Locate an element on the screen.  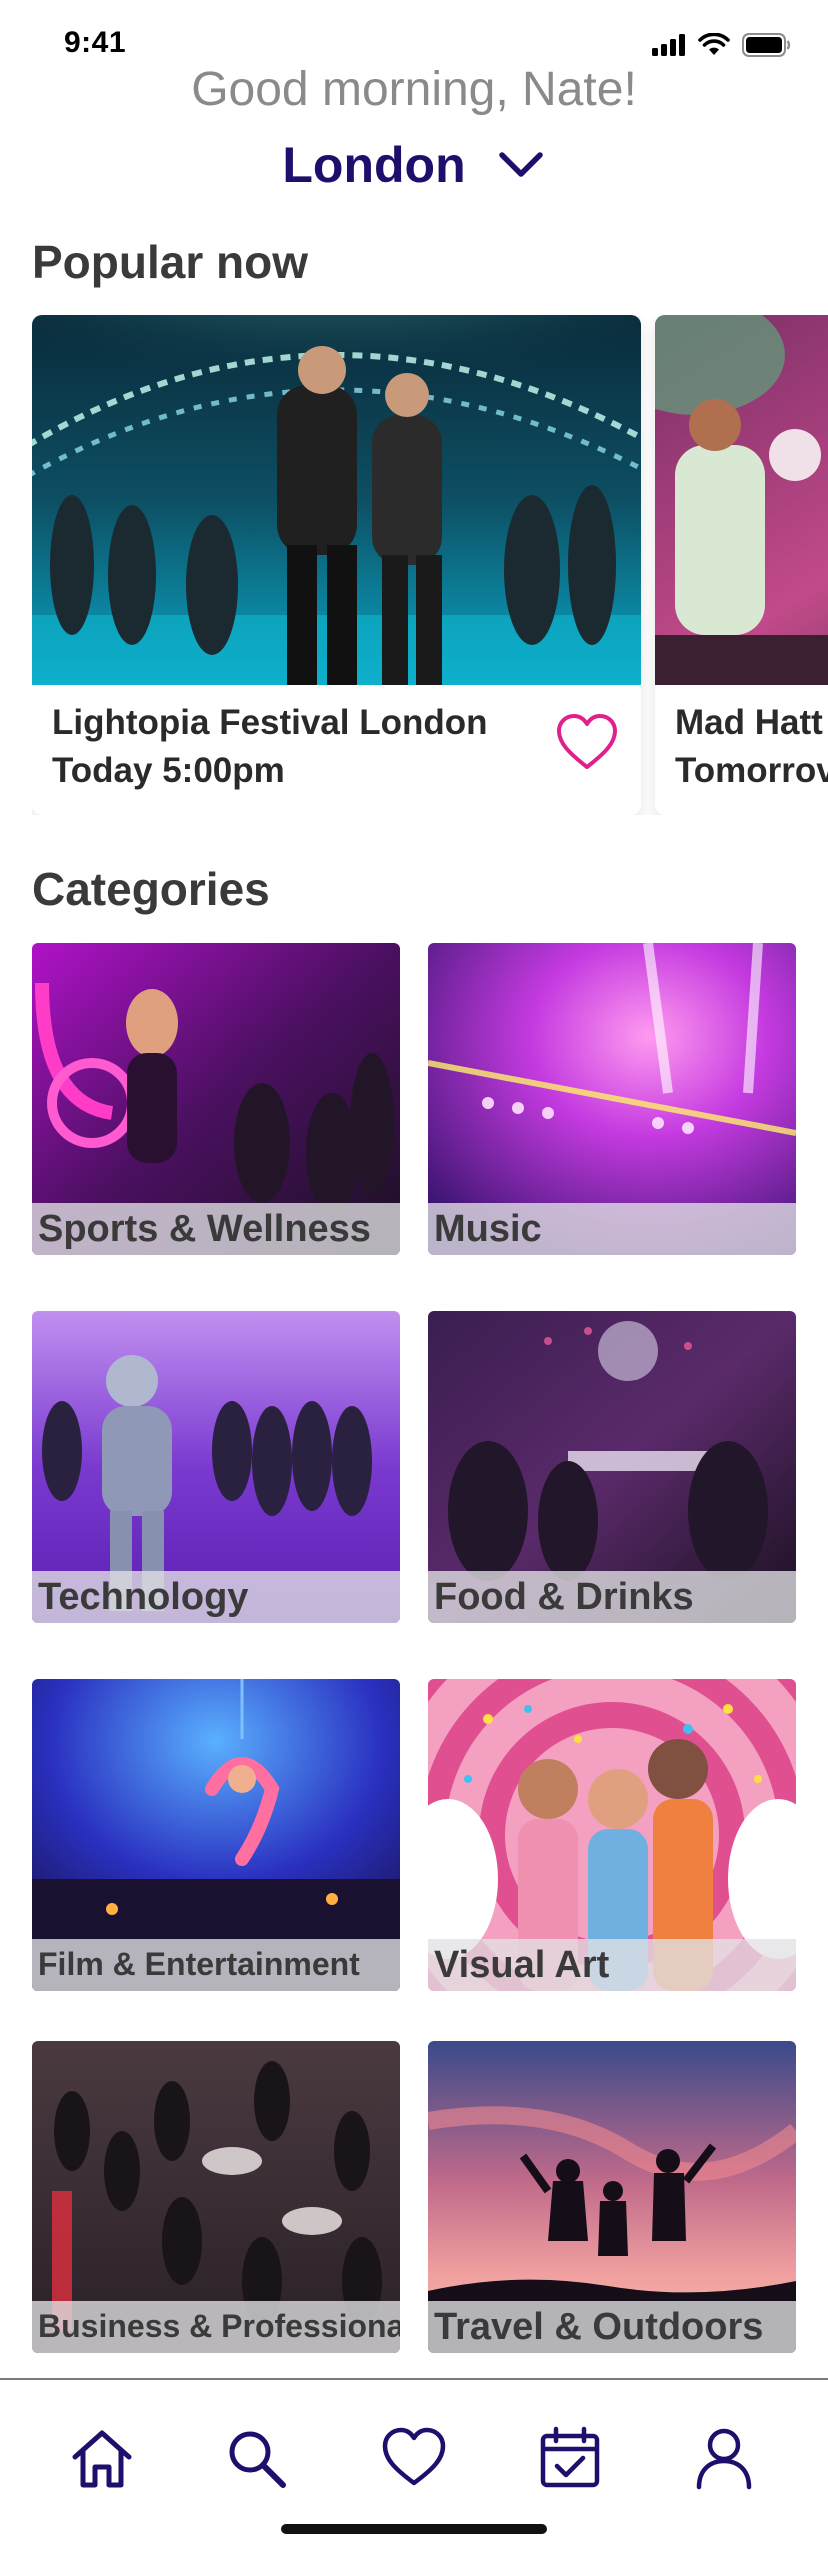
category-visual-art: Visual Art is located at coordinates (612, 1835).